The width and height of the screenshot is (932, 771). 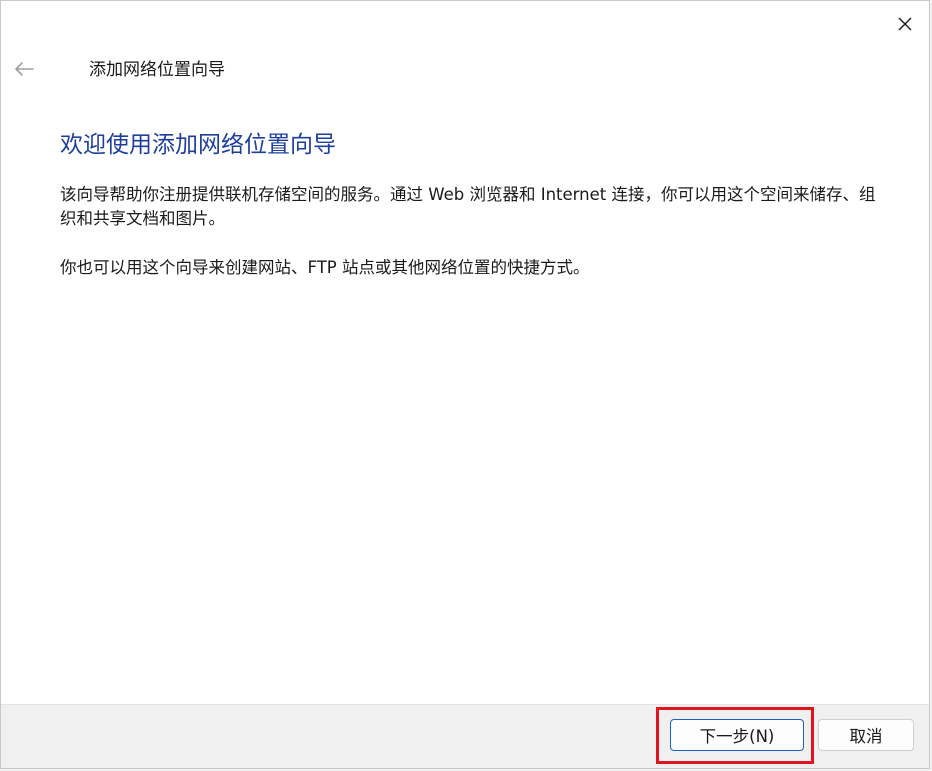 I want to click on wizard-title: 添加网络位置向导, so click(x=157, y=70).